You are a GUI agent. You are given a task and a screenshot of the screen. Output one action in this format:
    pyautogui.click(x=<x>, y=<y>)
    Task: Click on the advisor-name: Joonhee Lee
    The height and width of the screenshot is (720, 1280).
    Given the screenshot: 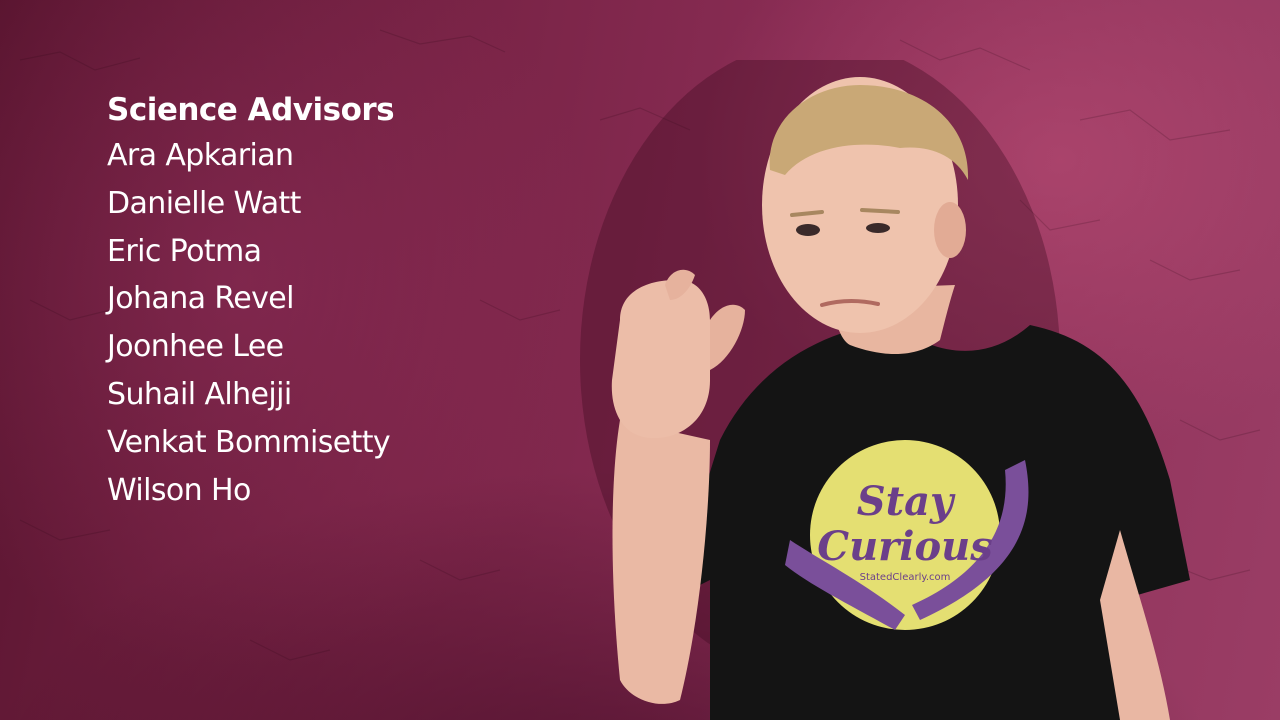 What is the action you would take?
    pyautogui.click(x=195, y=347)
    